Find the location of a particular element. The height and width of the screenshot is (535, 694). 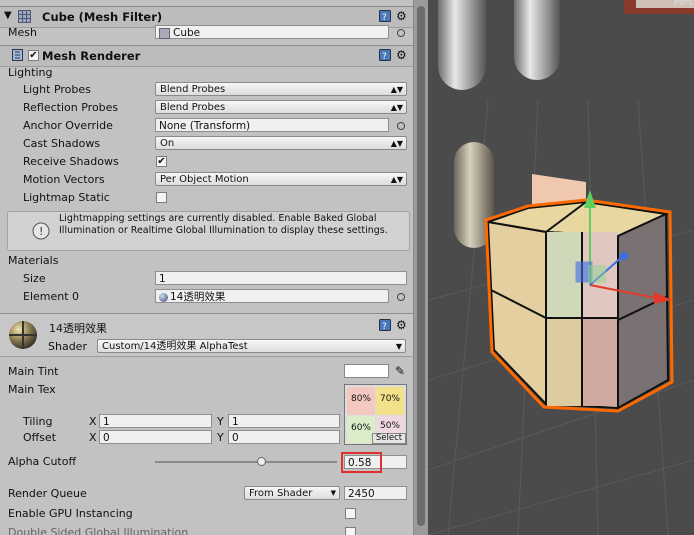

inspector-scrollbar-thumb is located at coordinates (421, 266).